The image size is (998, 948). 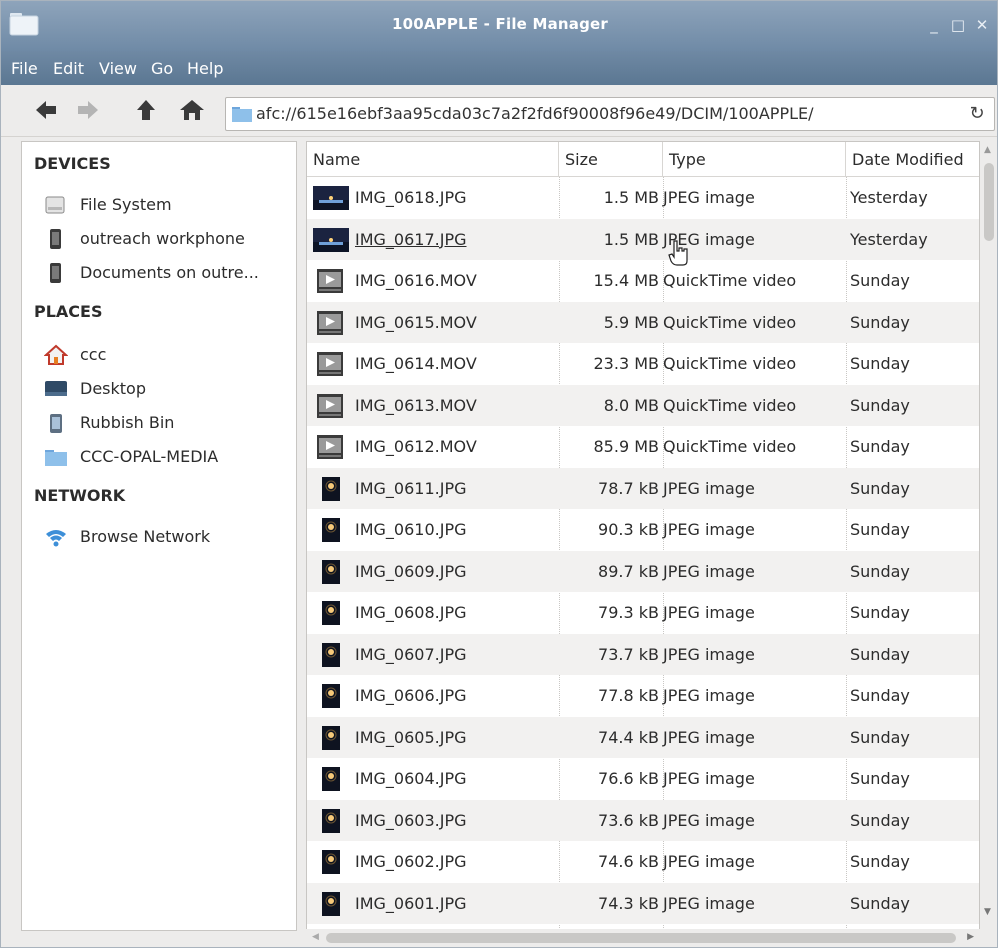 I want to click on file-name: IMG_0606.JPG, so click(x=411, y=695).